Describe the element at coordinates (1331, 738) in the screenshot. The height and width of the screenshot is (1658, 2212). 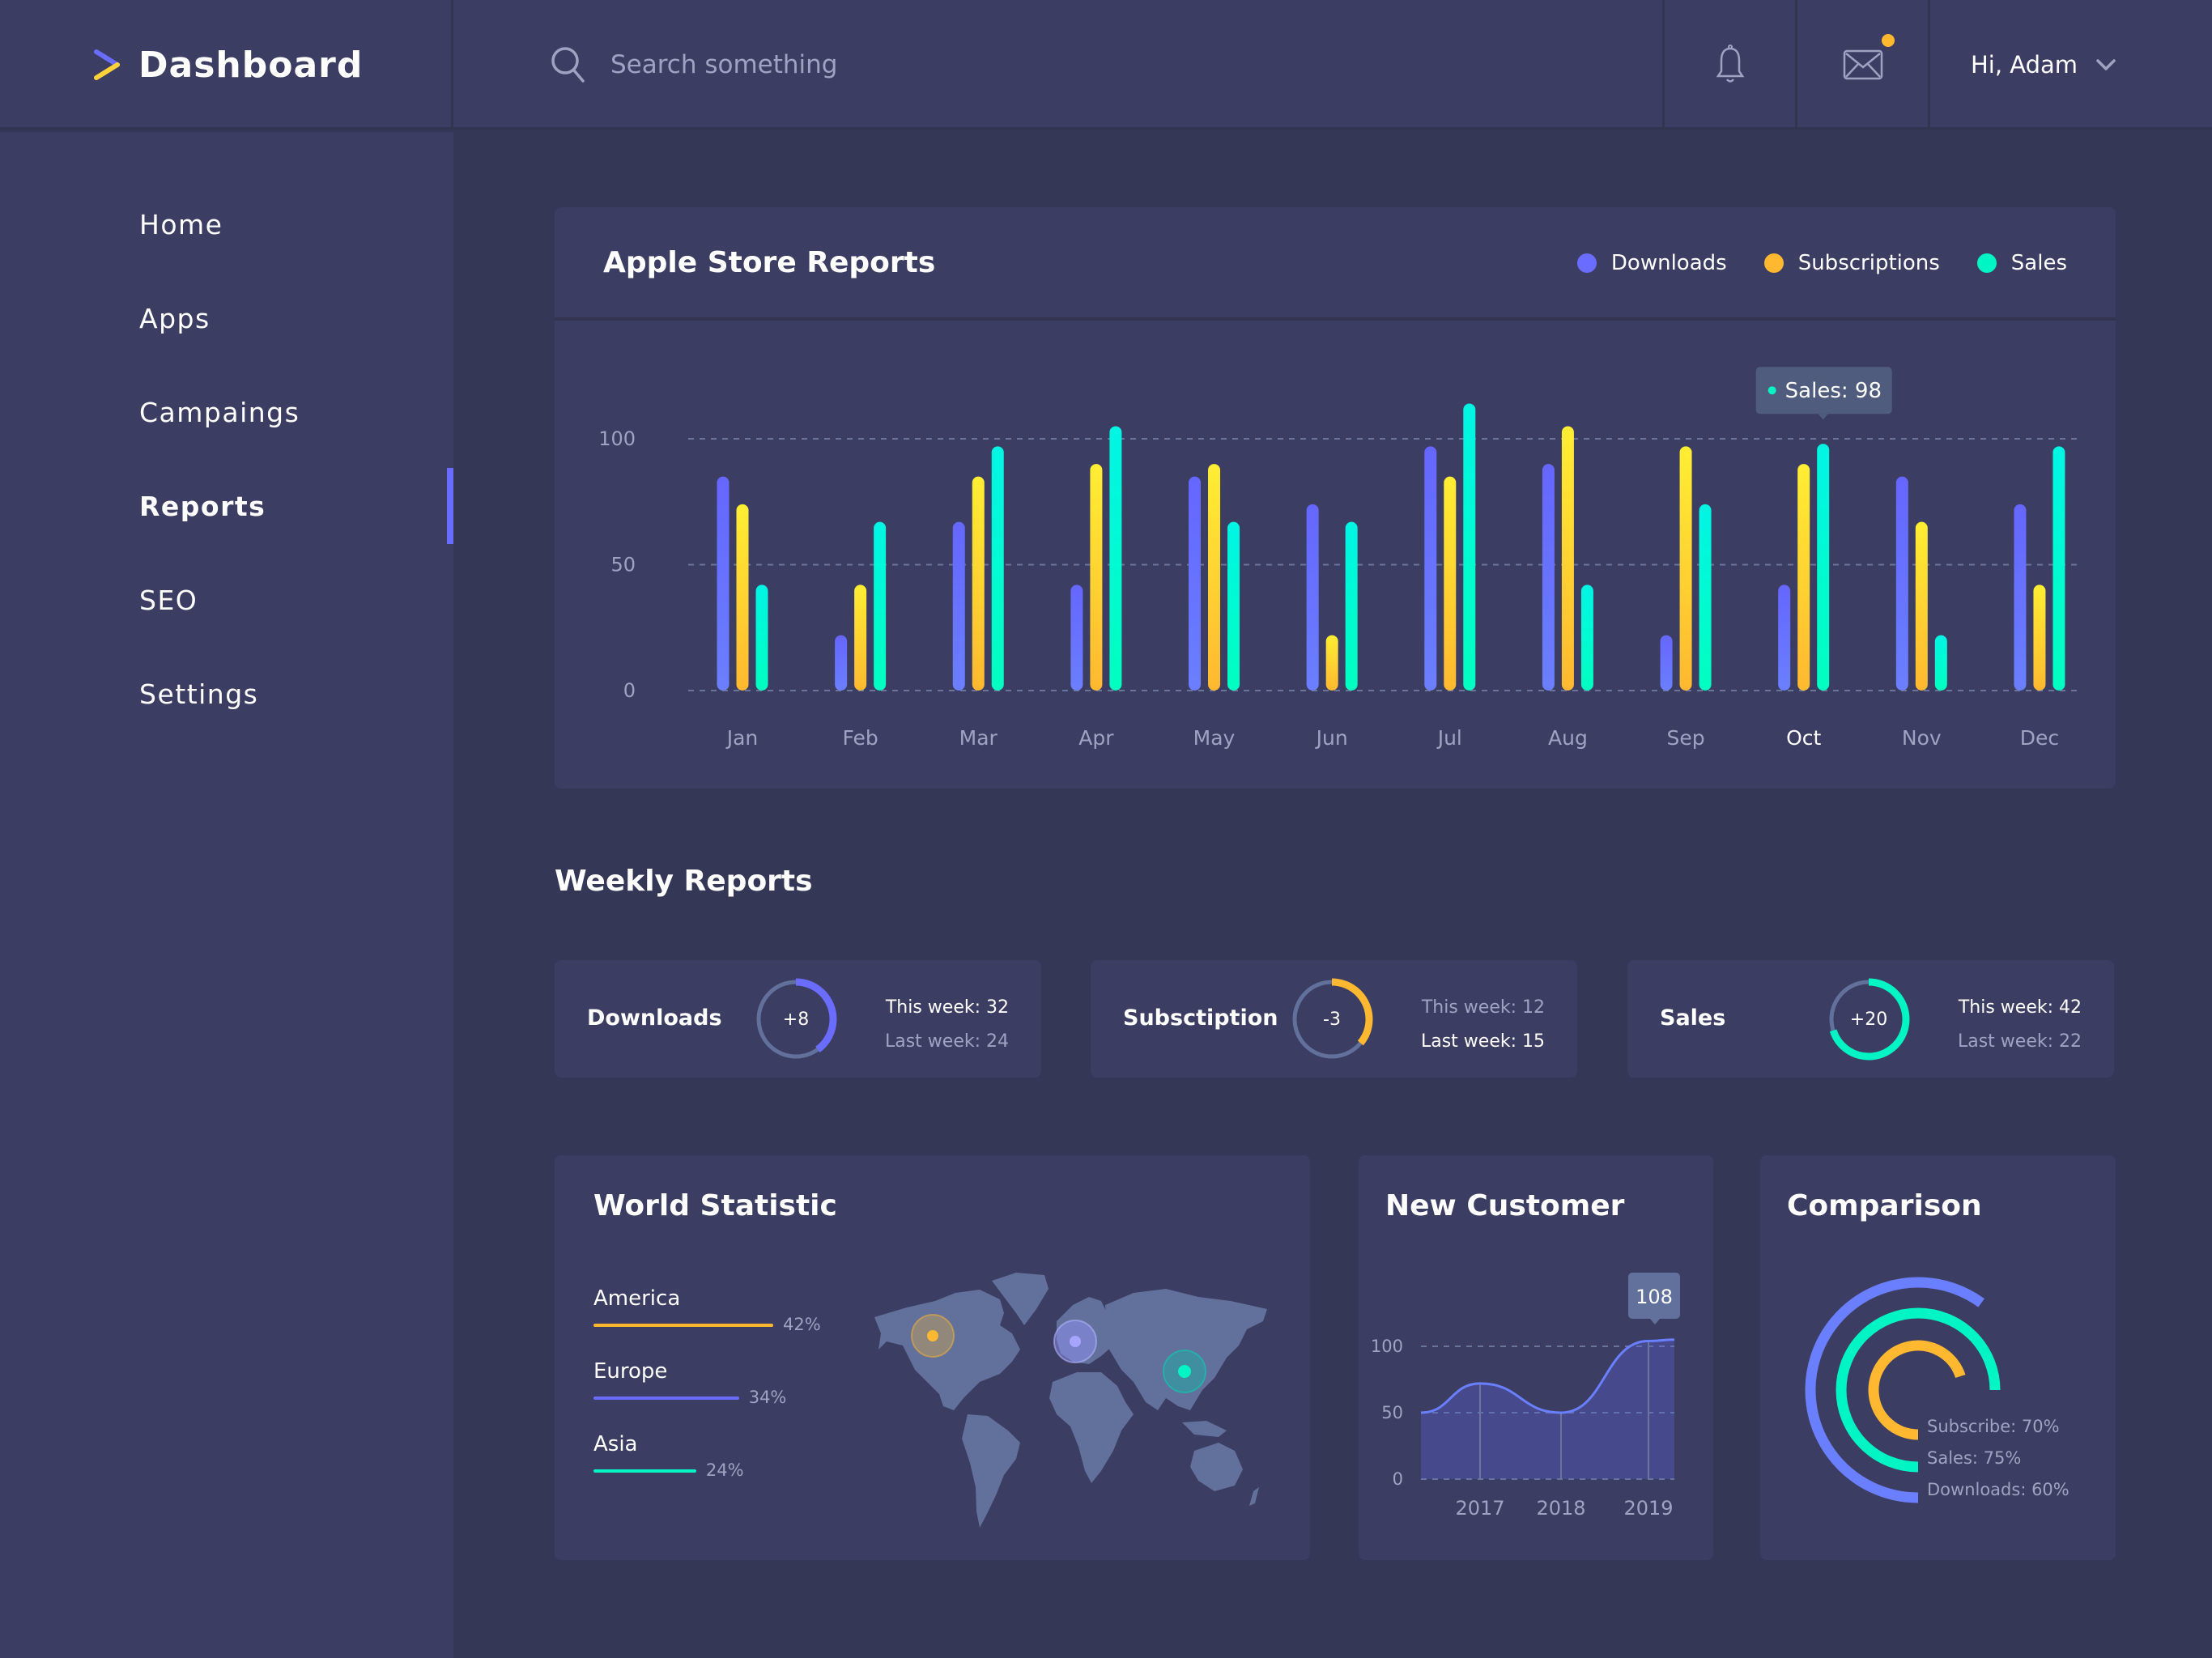
I see `x-tick-label: Jun` at that location.